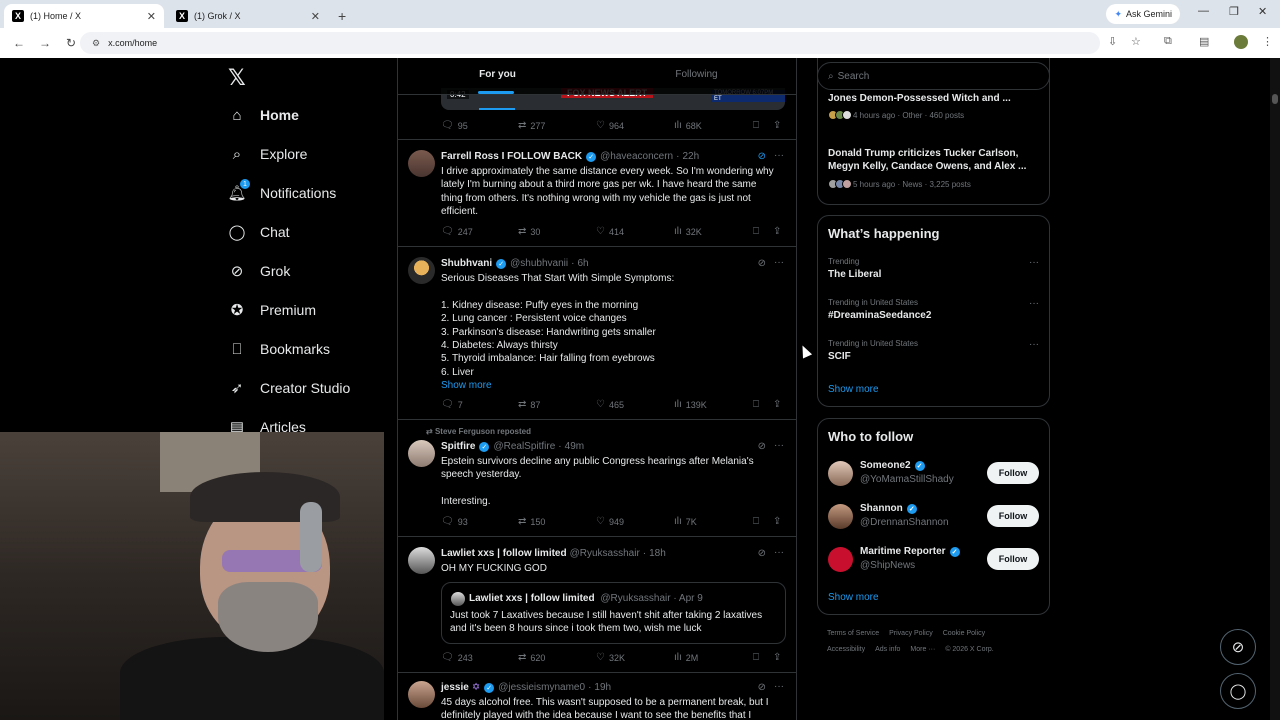 This screenshot has width=1280, height=720. I want to click on sidepanel-icon: ▤, so click(1204, 41).